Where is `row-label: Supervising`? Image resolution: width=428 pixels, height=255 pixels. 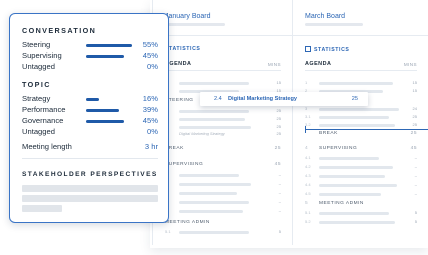 row-label: Supervising is located at coordinates (42, 55).